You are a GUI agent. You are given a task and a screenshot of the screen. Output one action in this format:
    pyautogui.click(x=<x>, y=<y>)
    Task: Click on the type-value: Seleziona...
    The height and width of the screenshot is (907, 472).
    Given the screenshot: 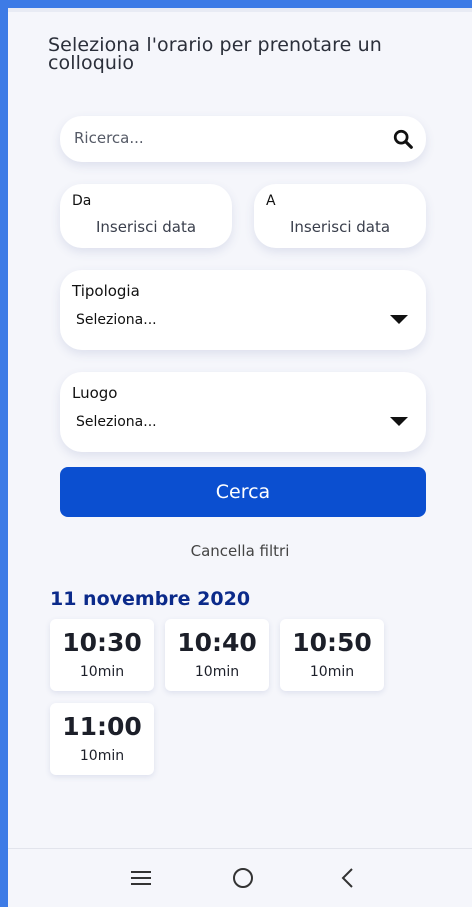 What is the action you would take?
    pyautogui.click(x=116, y=320)
    